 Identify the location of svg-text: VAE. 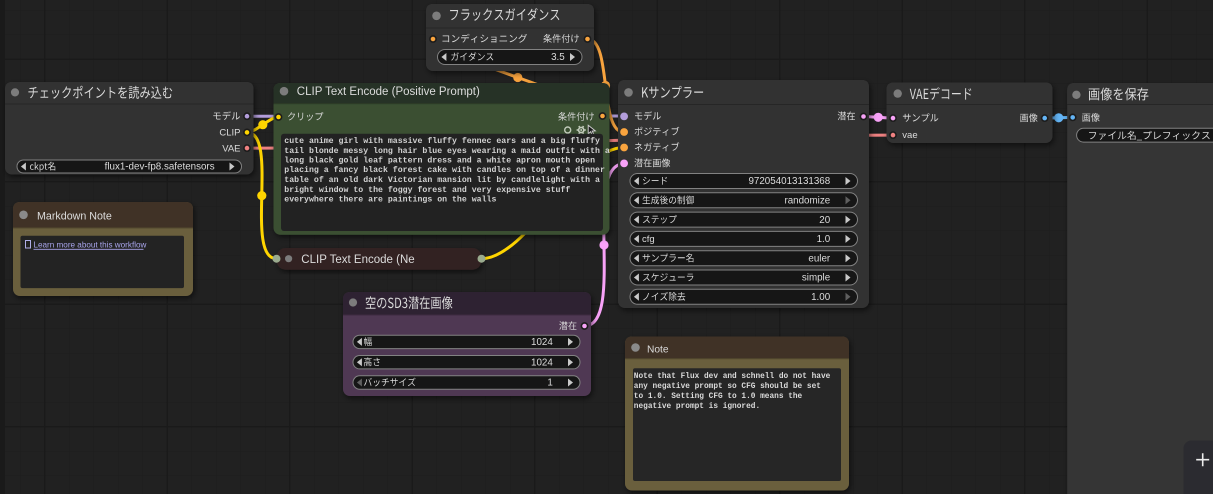
(231, 148).